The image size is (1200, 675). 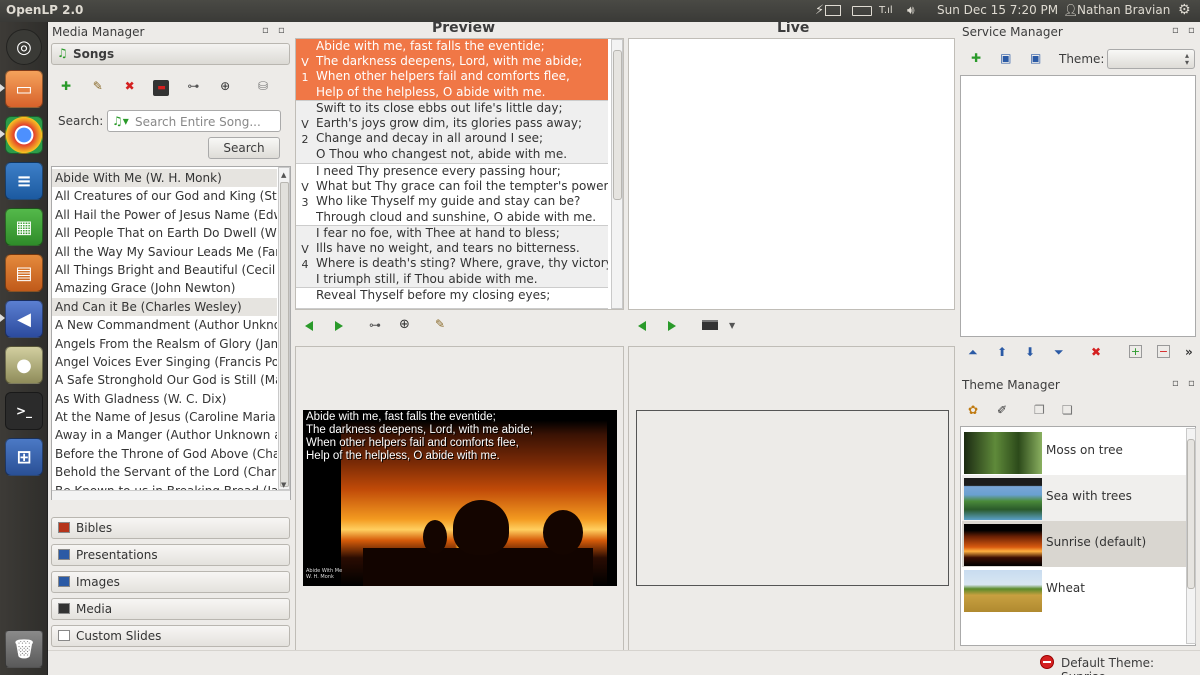 I want to click on song-list-item: As With Gladness (W. C. Dix), so click(x=164, y=399).